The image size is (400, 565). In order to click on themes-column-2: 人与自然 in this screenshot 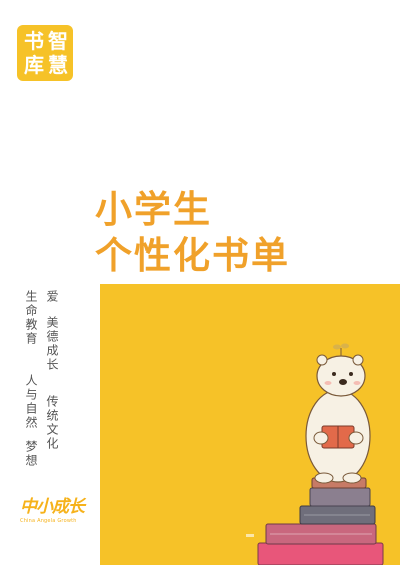, I will do `click(31, 402)`.